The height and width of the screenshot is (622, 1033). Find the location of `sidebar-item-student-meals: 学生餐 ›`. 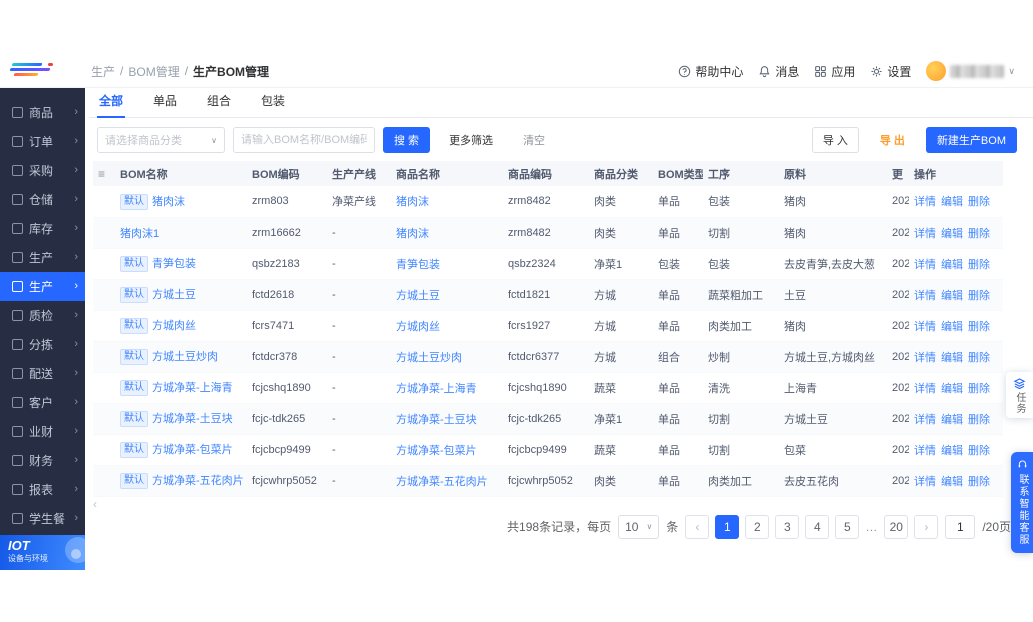

sidebar-item-student-meals: 学生餐 › is located at coordinates (42, 518).